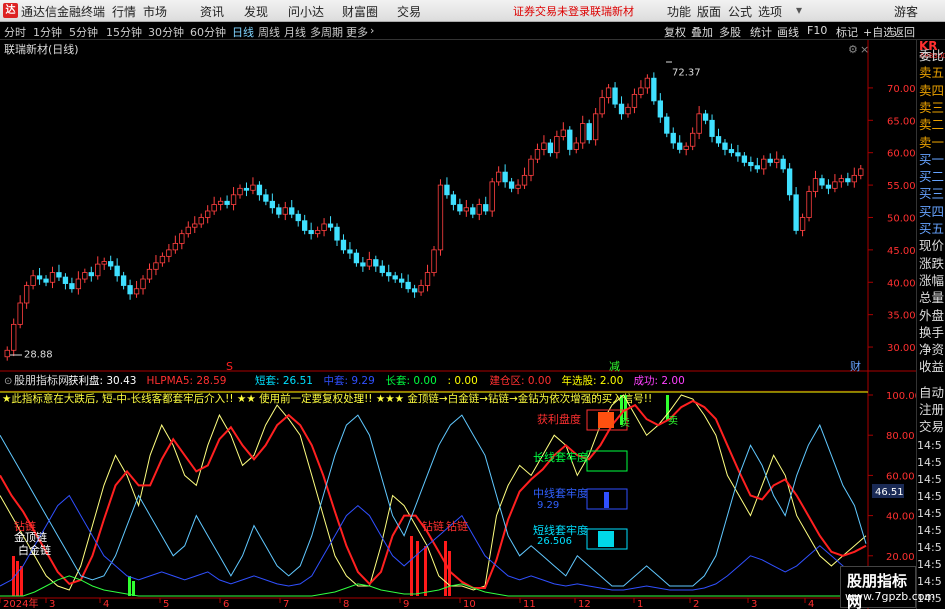 The image size is (945, 609). What do you see at coordinates (740, 11) in the screenshot?
I see `menu-formula: 公式` at bounding box center [740, 11].